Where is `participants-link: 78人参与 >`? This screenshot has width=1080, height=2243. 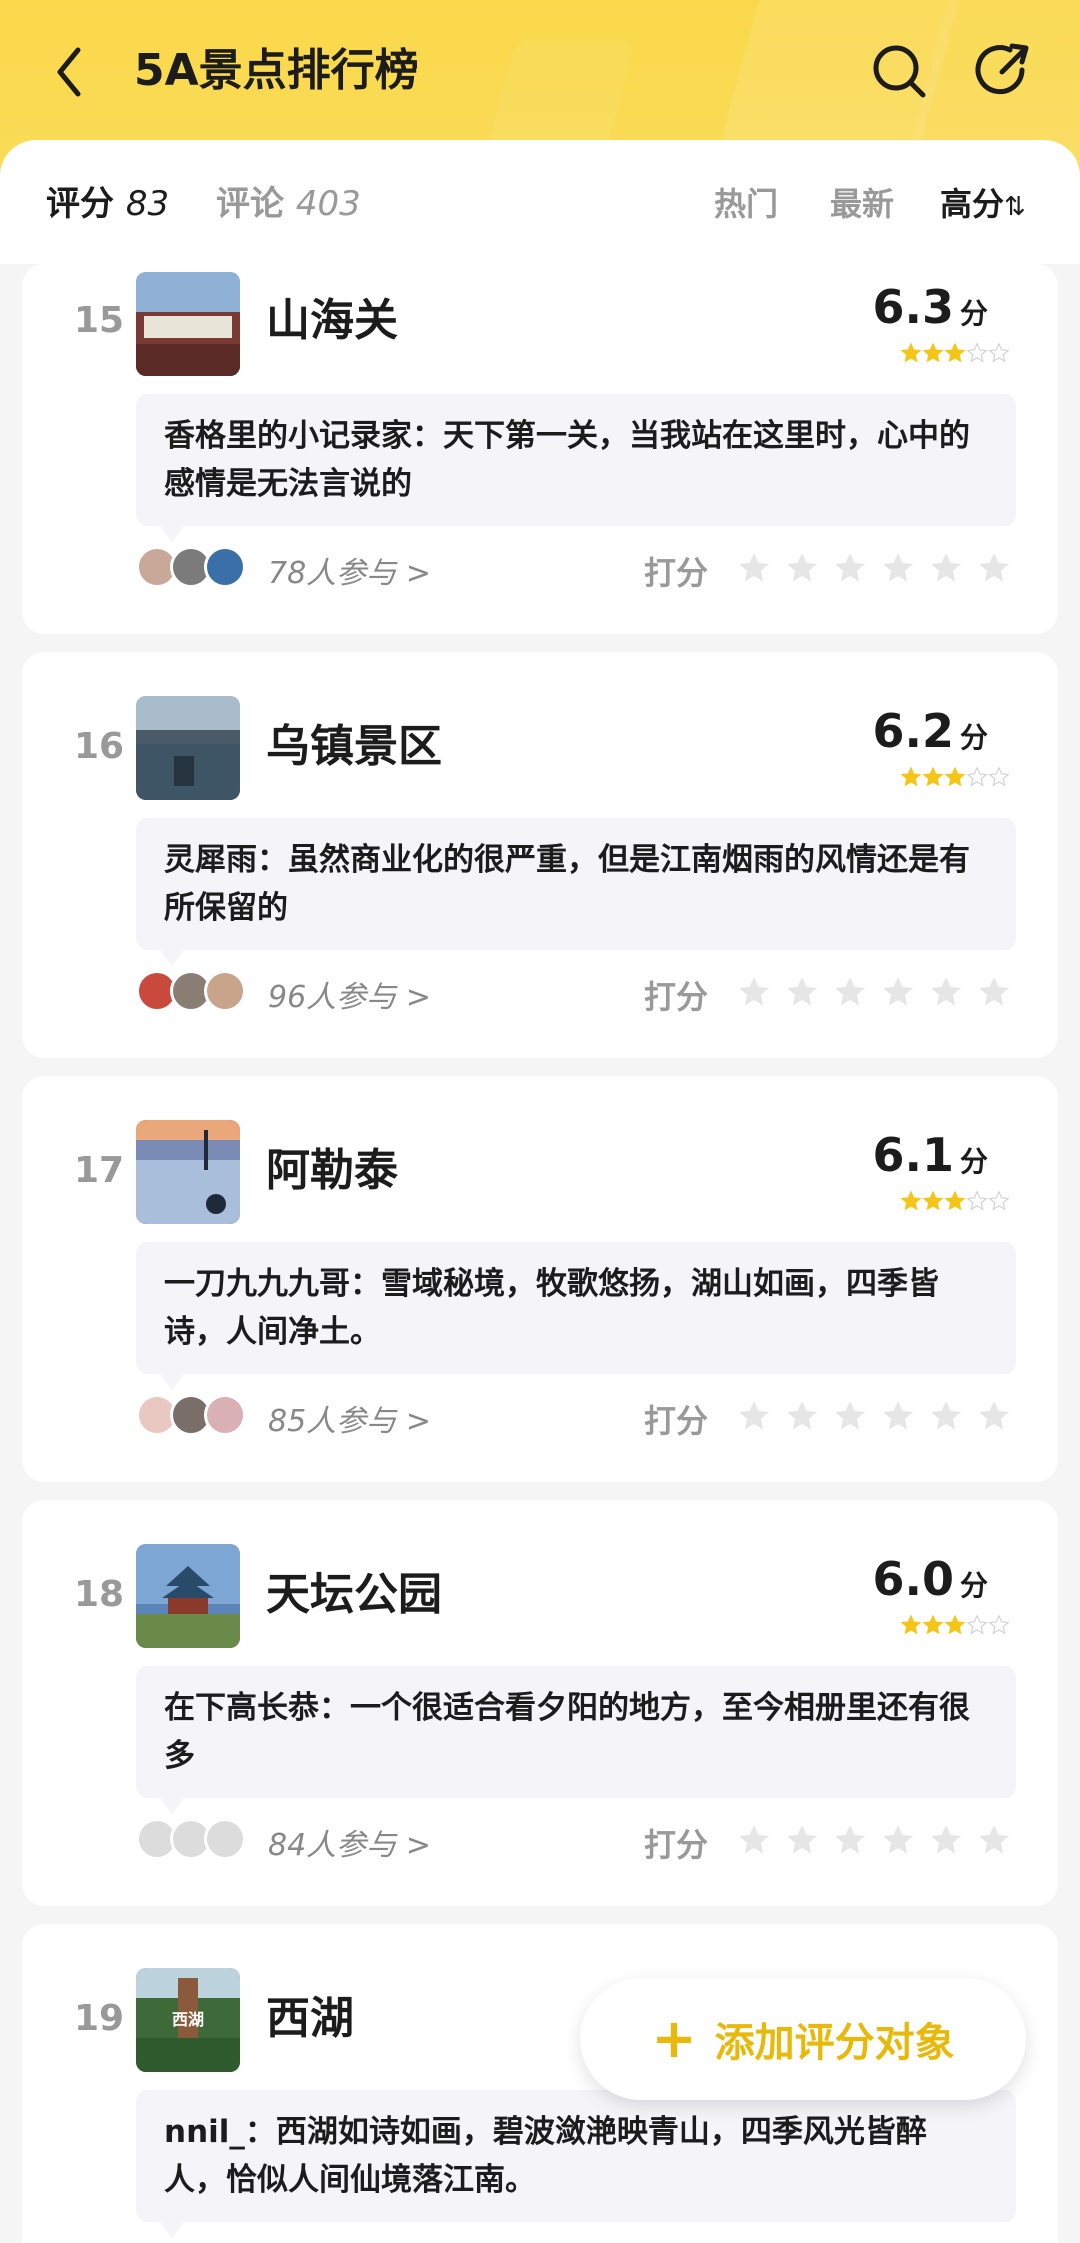
participants-link: 78人参与 > is located at coordinates (349, 570).